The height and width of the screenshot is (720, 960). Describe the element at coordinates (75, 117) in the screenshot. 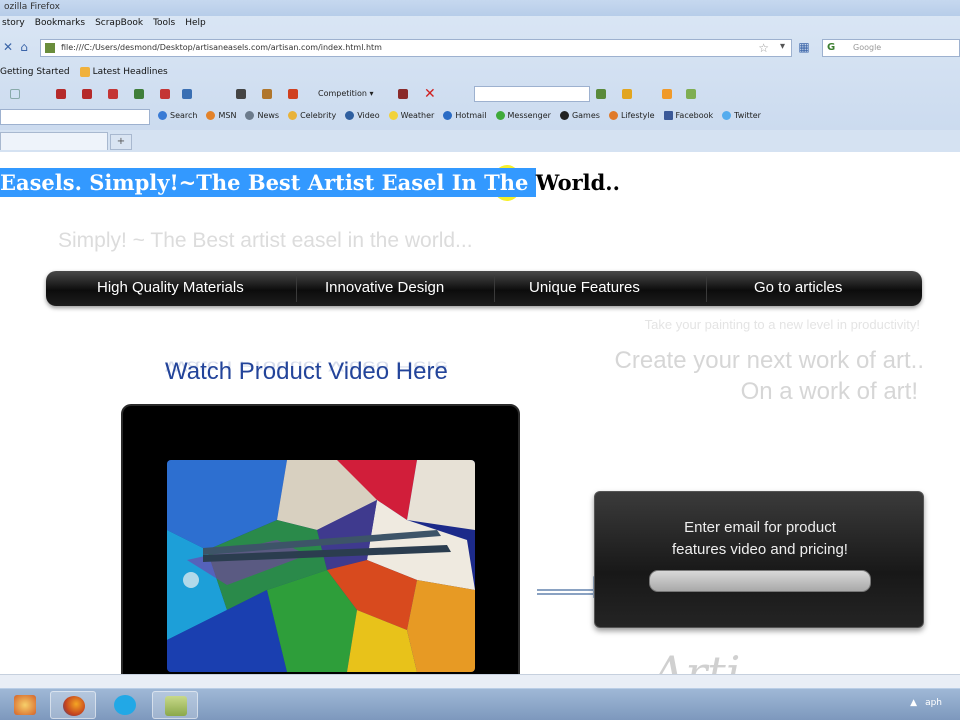

I see `toolbar-field` at that location.